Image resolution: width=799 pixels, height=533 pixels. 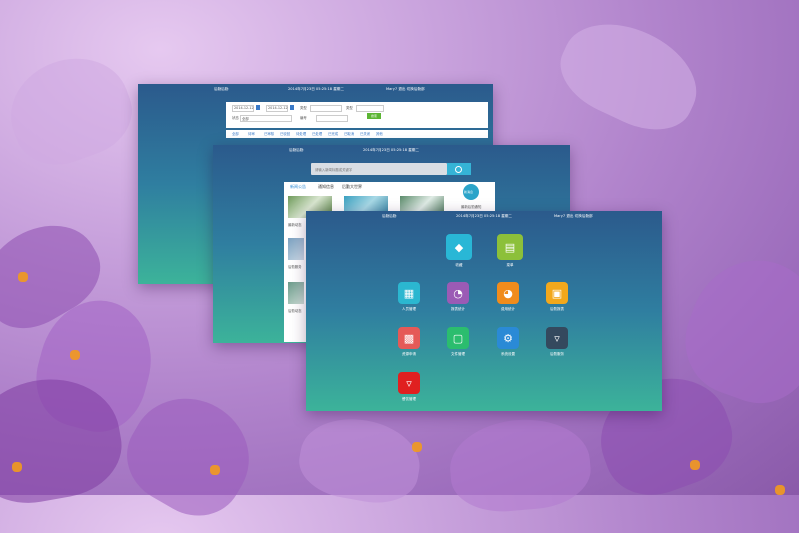 I want to click on tab-9: 其他, so click(x=379, y=133).